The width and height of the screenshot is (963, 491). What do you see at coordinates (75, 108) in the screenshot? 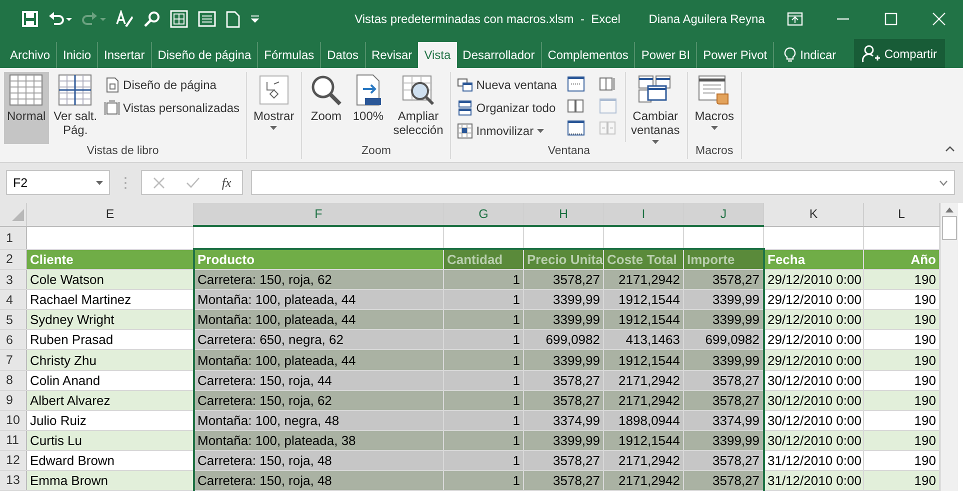
I see `ribbon-button: Ver salt. Pág.` at bounding box center [75, 108].